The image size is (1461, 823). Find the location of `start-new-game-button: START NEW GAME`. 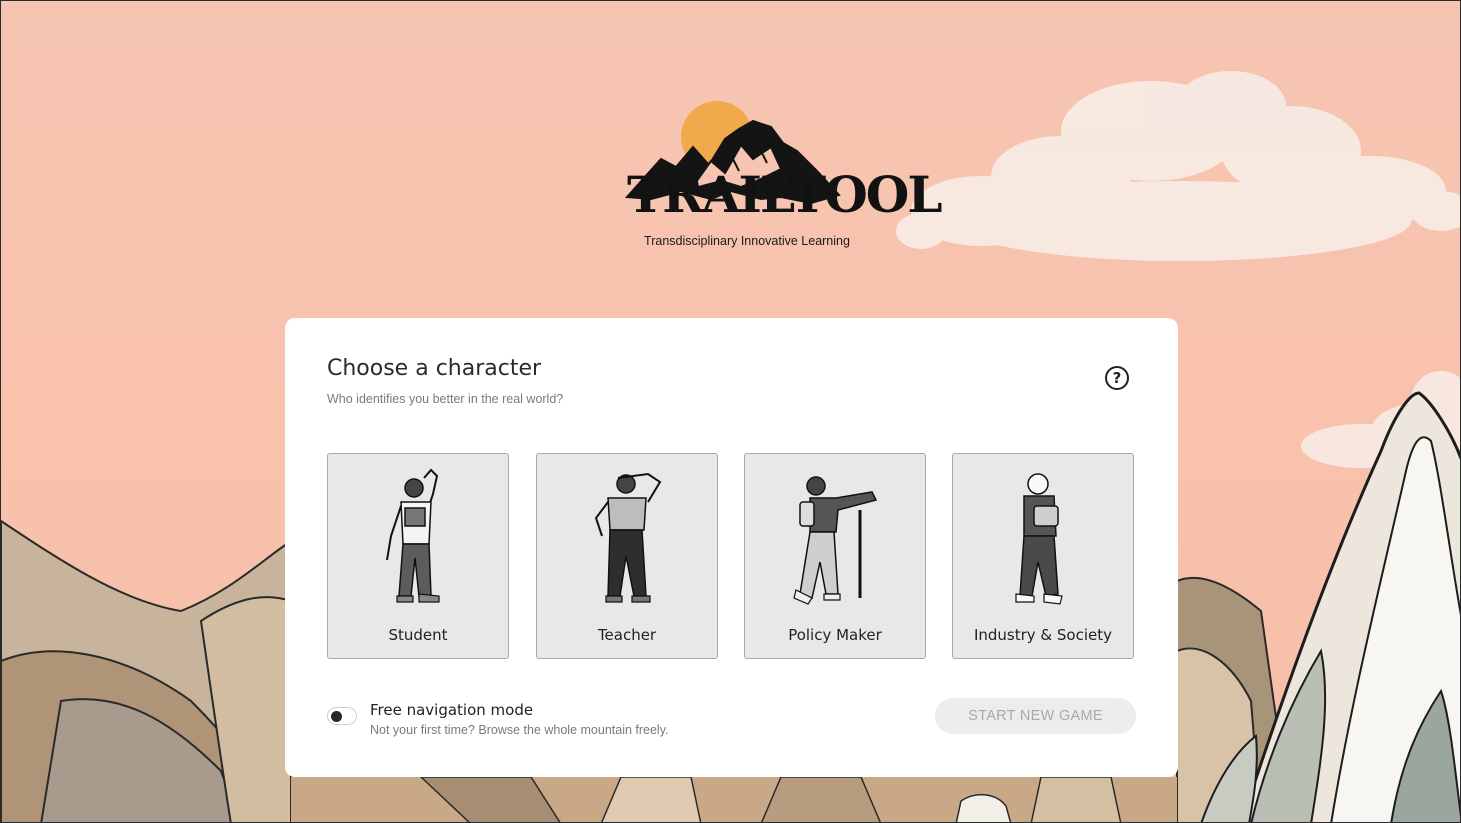

start-new-game-button: START NEW GAME is located at coordinates (1035, 716).